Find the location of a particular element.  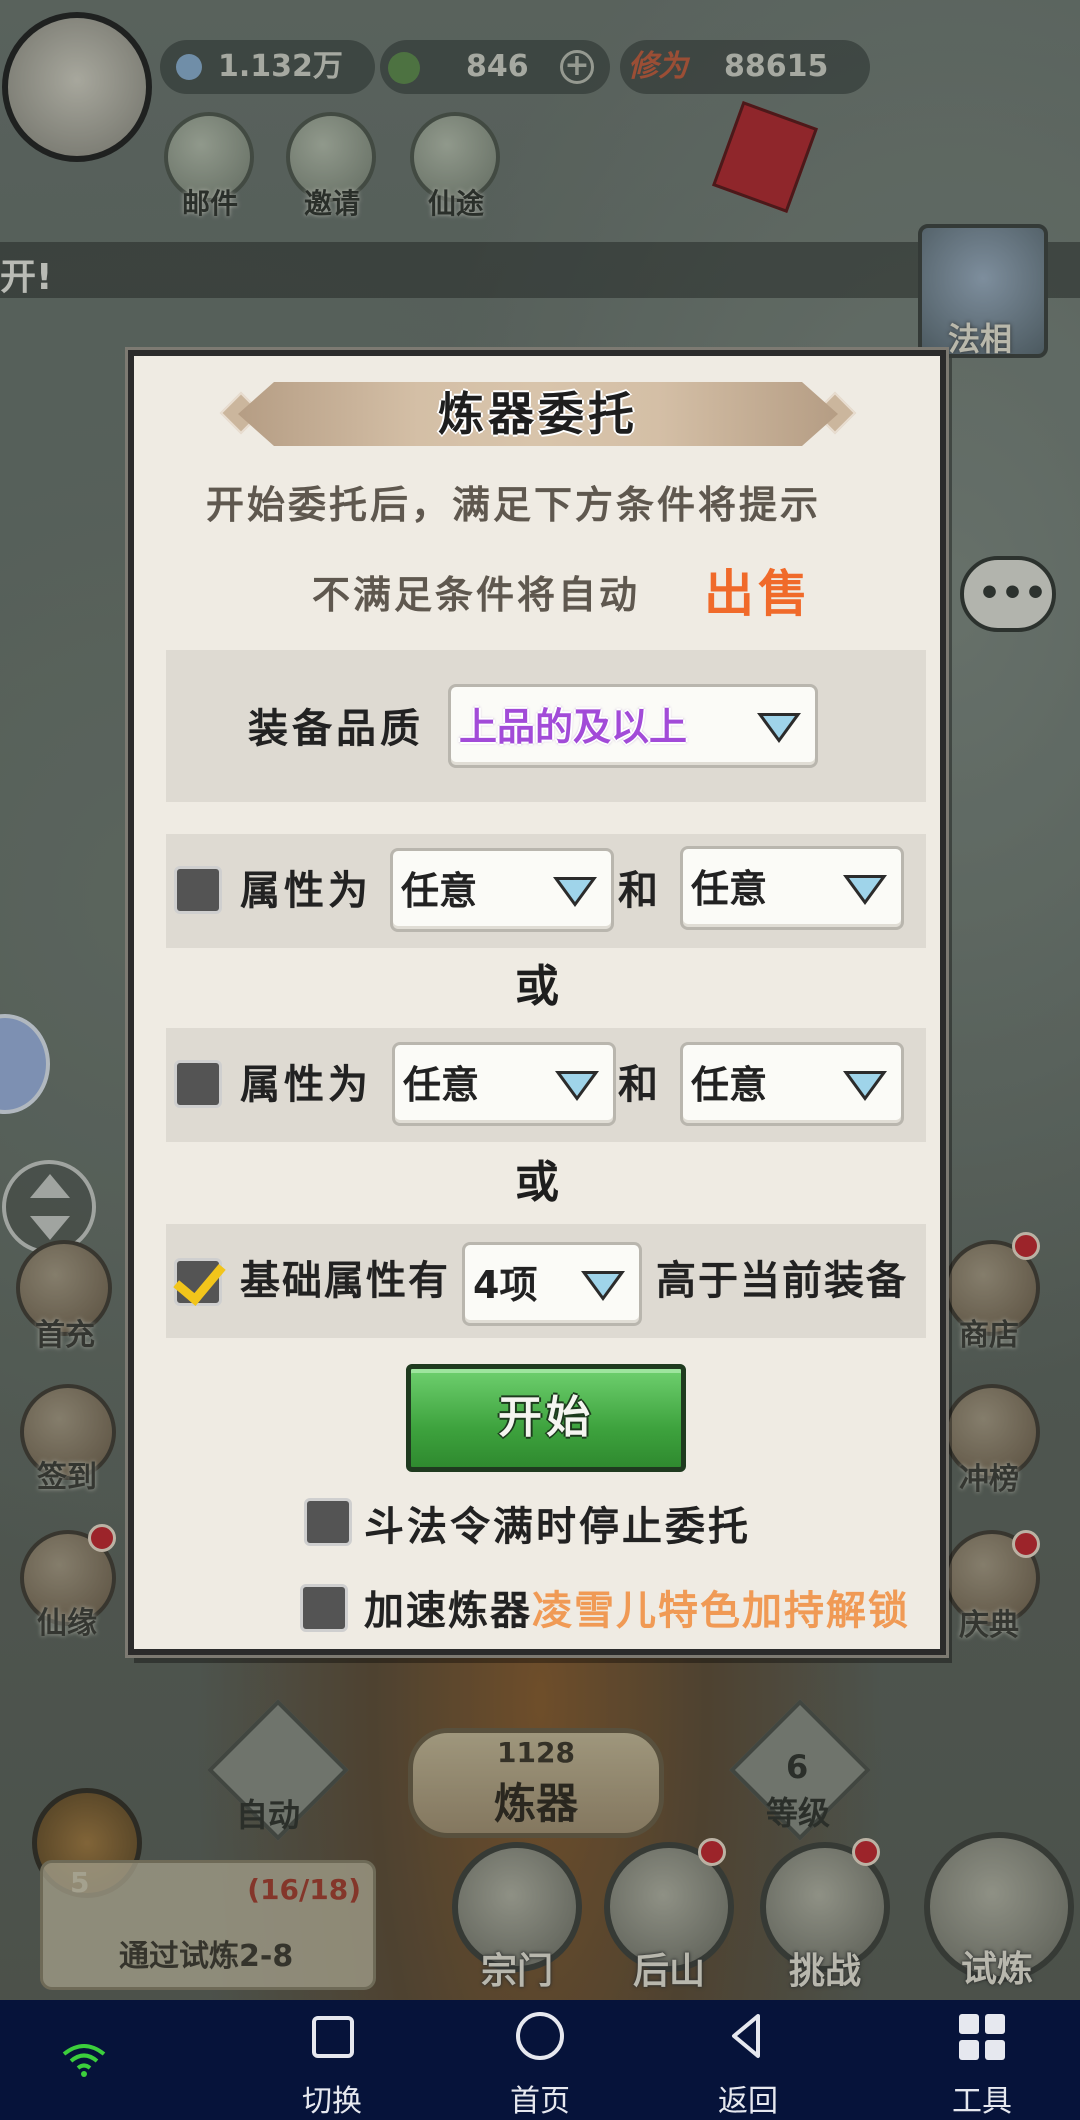

attribute-row-2-and: 和 is located at coordinates (638, 1085).